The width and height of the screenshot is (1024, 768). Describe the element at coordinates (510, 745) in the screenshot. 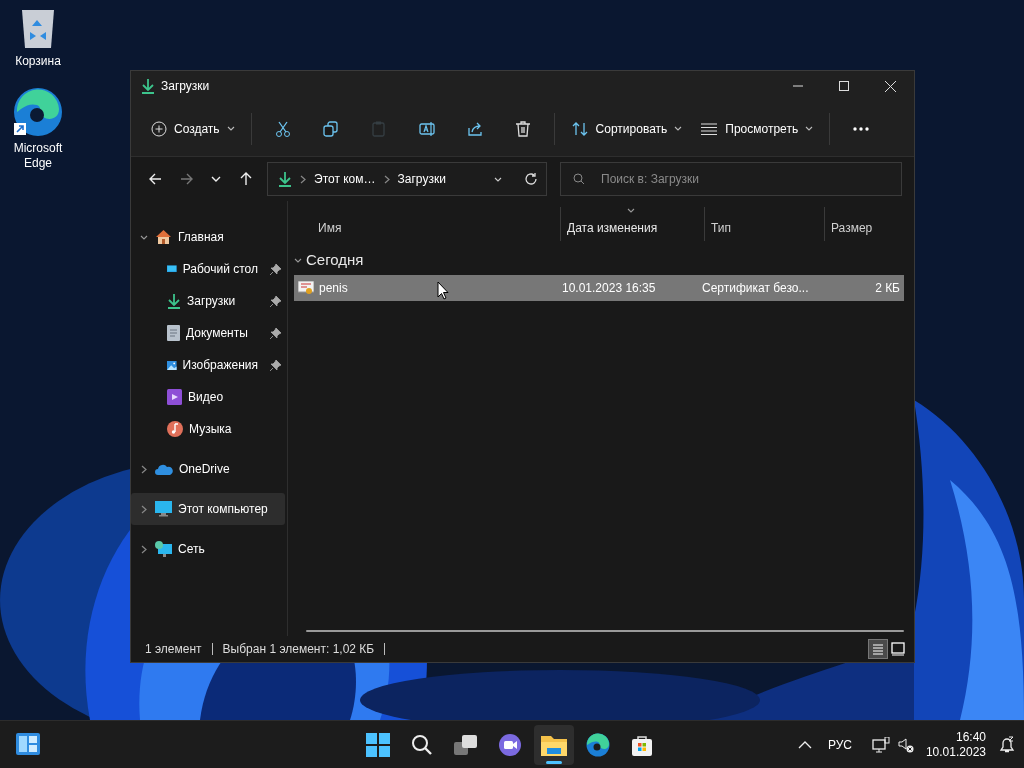

I see `video-chat-icon` at that location.